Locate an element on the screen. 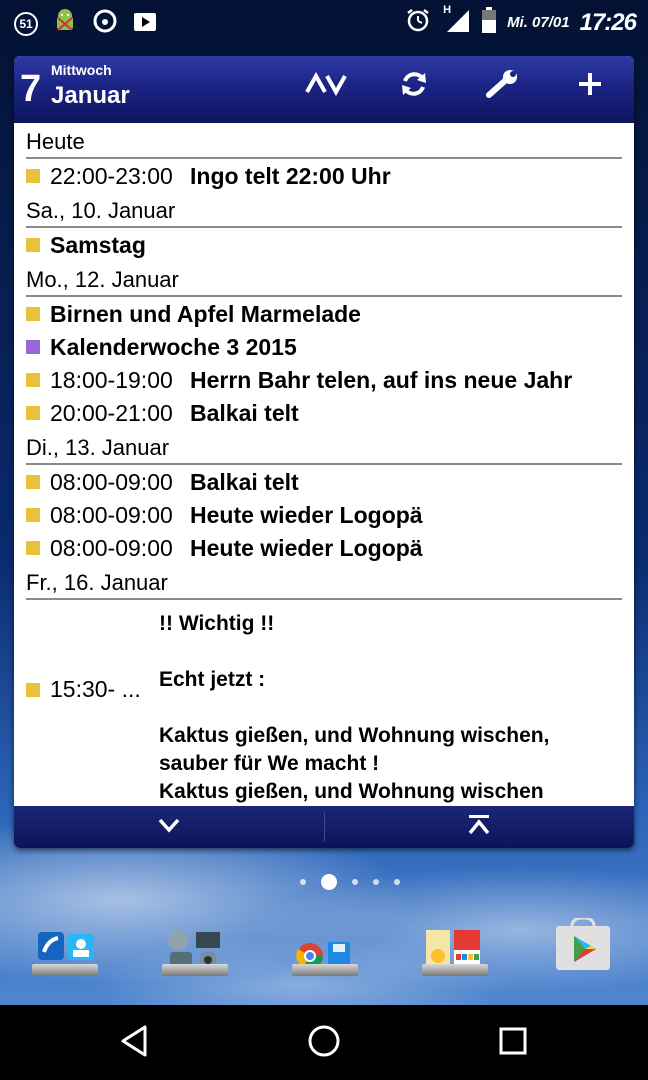 This screenshot has height=1080, width=648. home-icon is located at coordinates (324, 1043).